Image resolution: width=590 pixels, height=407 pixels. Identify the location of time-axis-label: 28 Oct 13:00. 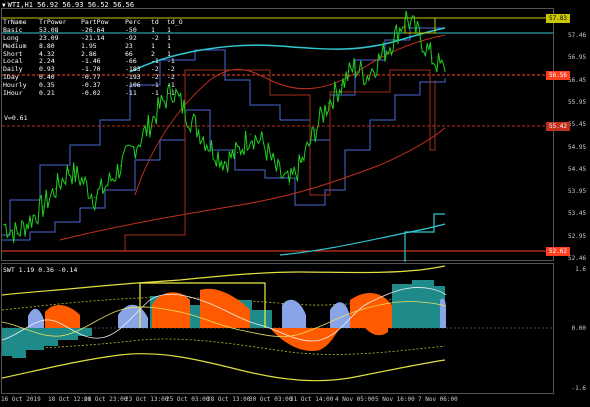
(229, 399).